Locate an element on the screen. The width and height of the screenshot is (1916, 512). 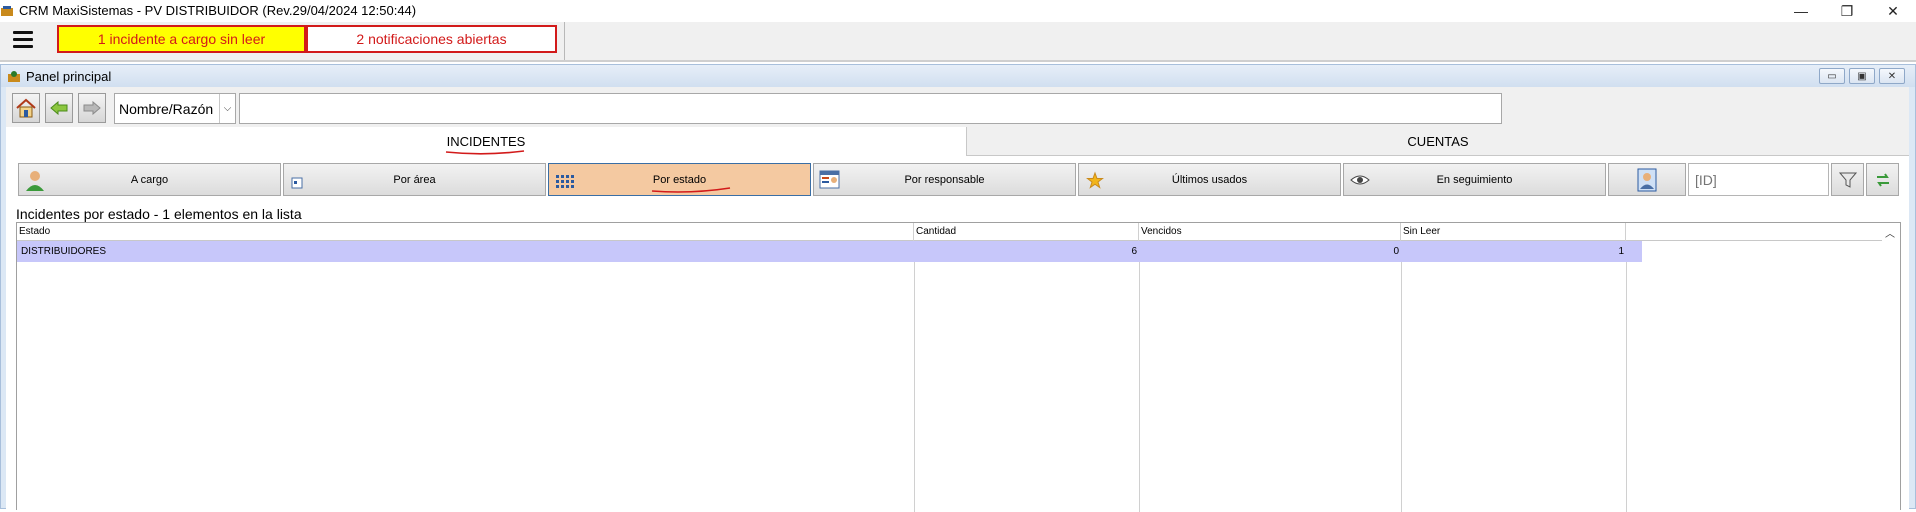
chevron-down-icon: ⌵ is located at coordinates (227, 108).